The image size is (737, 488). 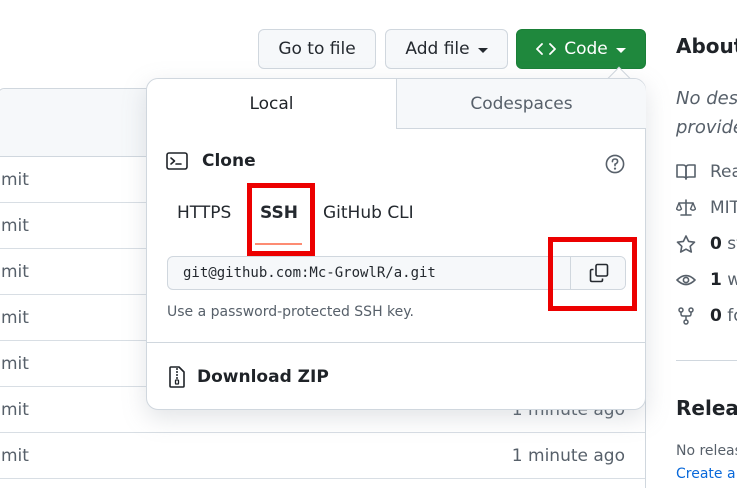 I want to click on forks-count: 0, so click(x=716, y=316).